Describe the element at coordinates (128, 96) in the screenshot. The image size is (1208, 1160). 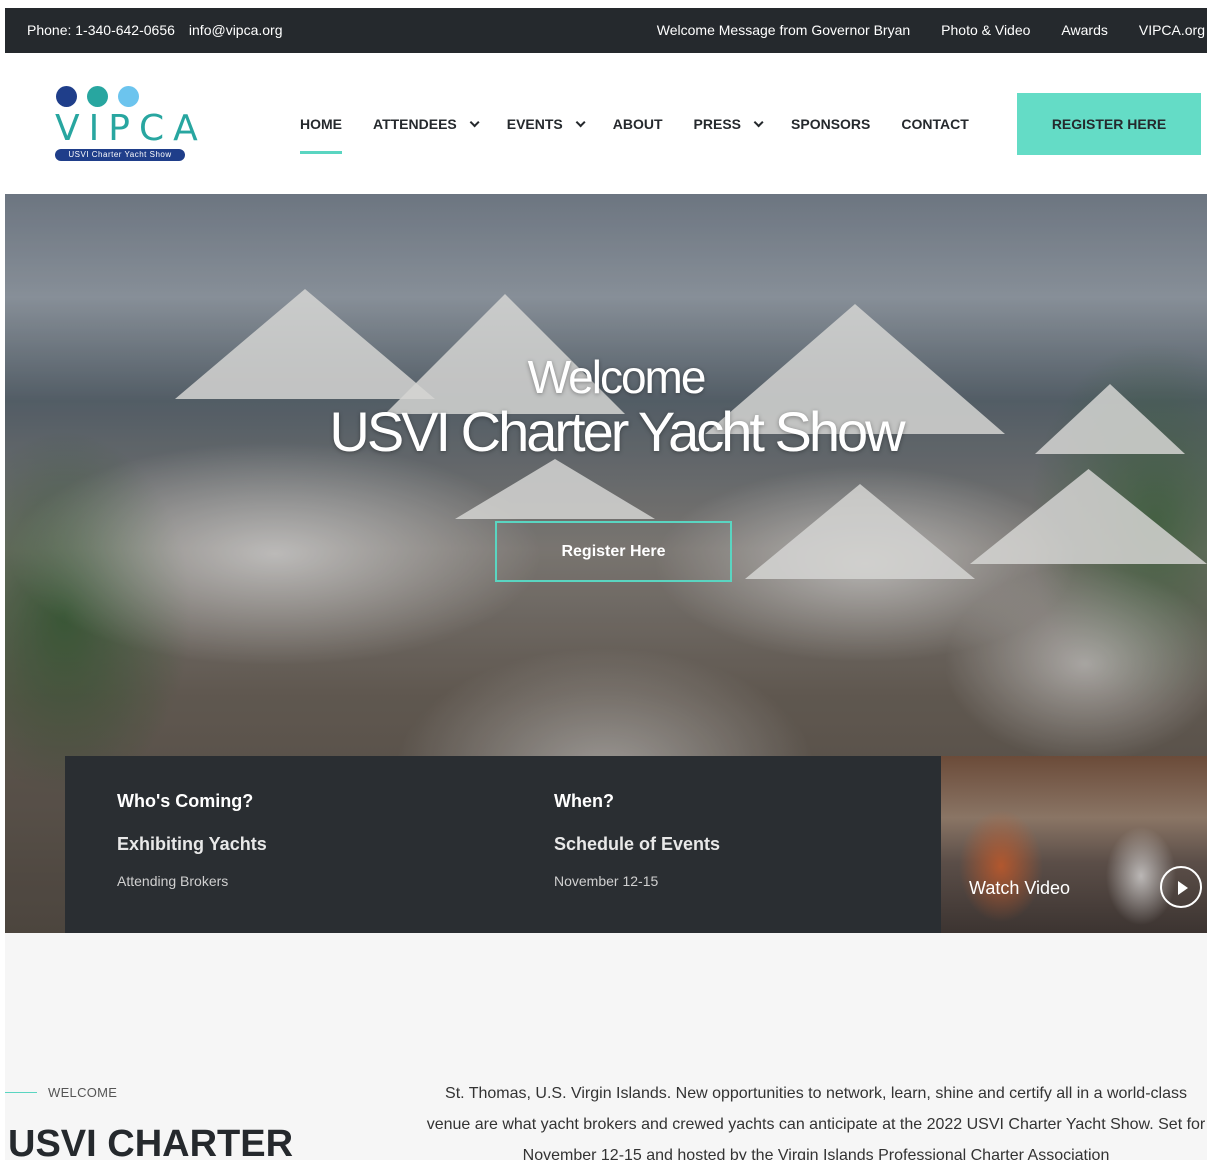
I see `logo-dot-sky` at that location.